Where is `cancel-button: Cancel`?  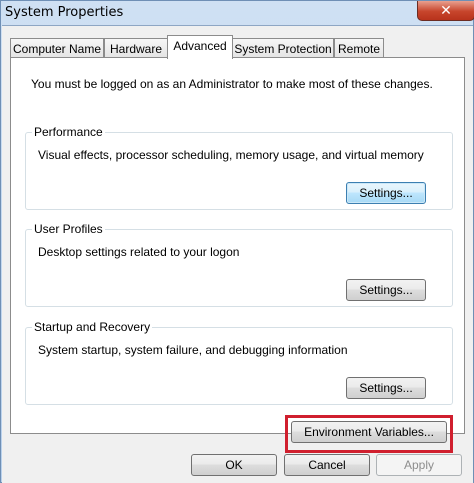 cancel-button: Cancel is located at coordinates (327, 465).